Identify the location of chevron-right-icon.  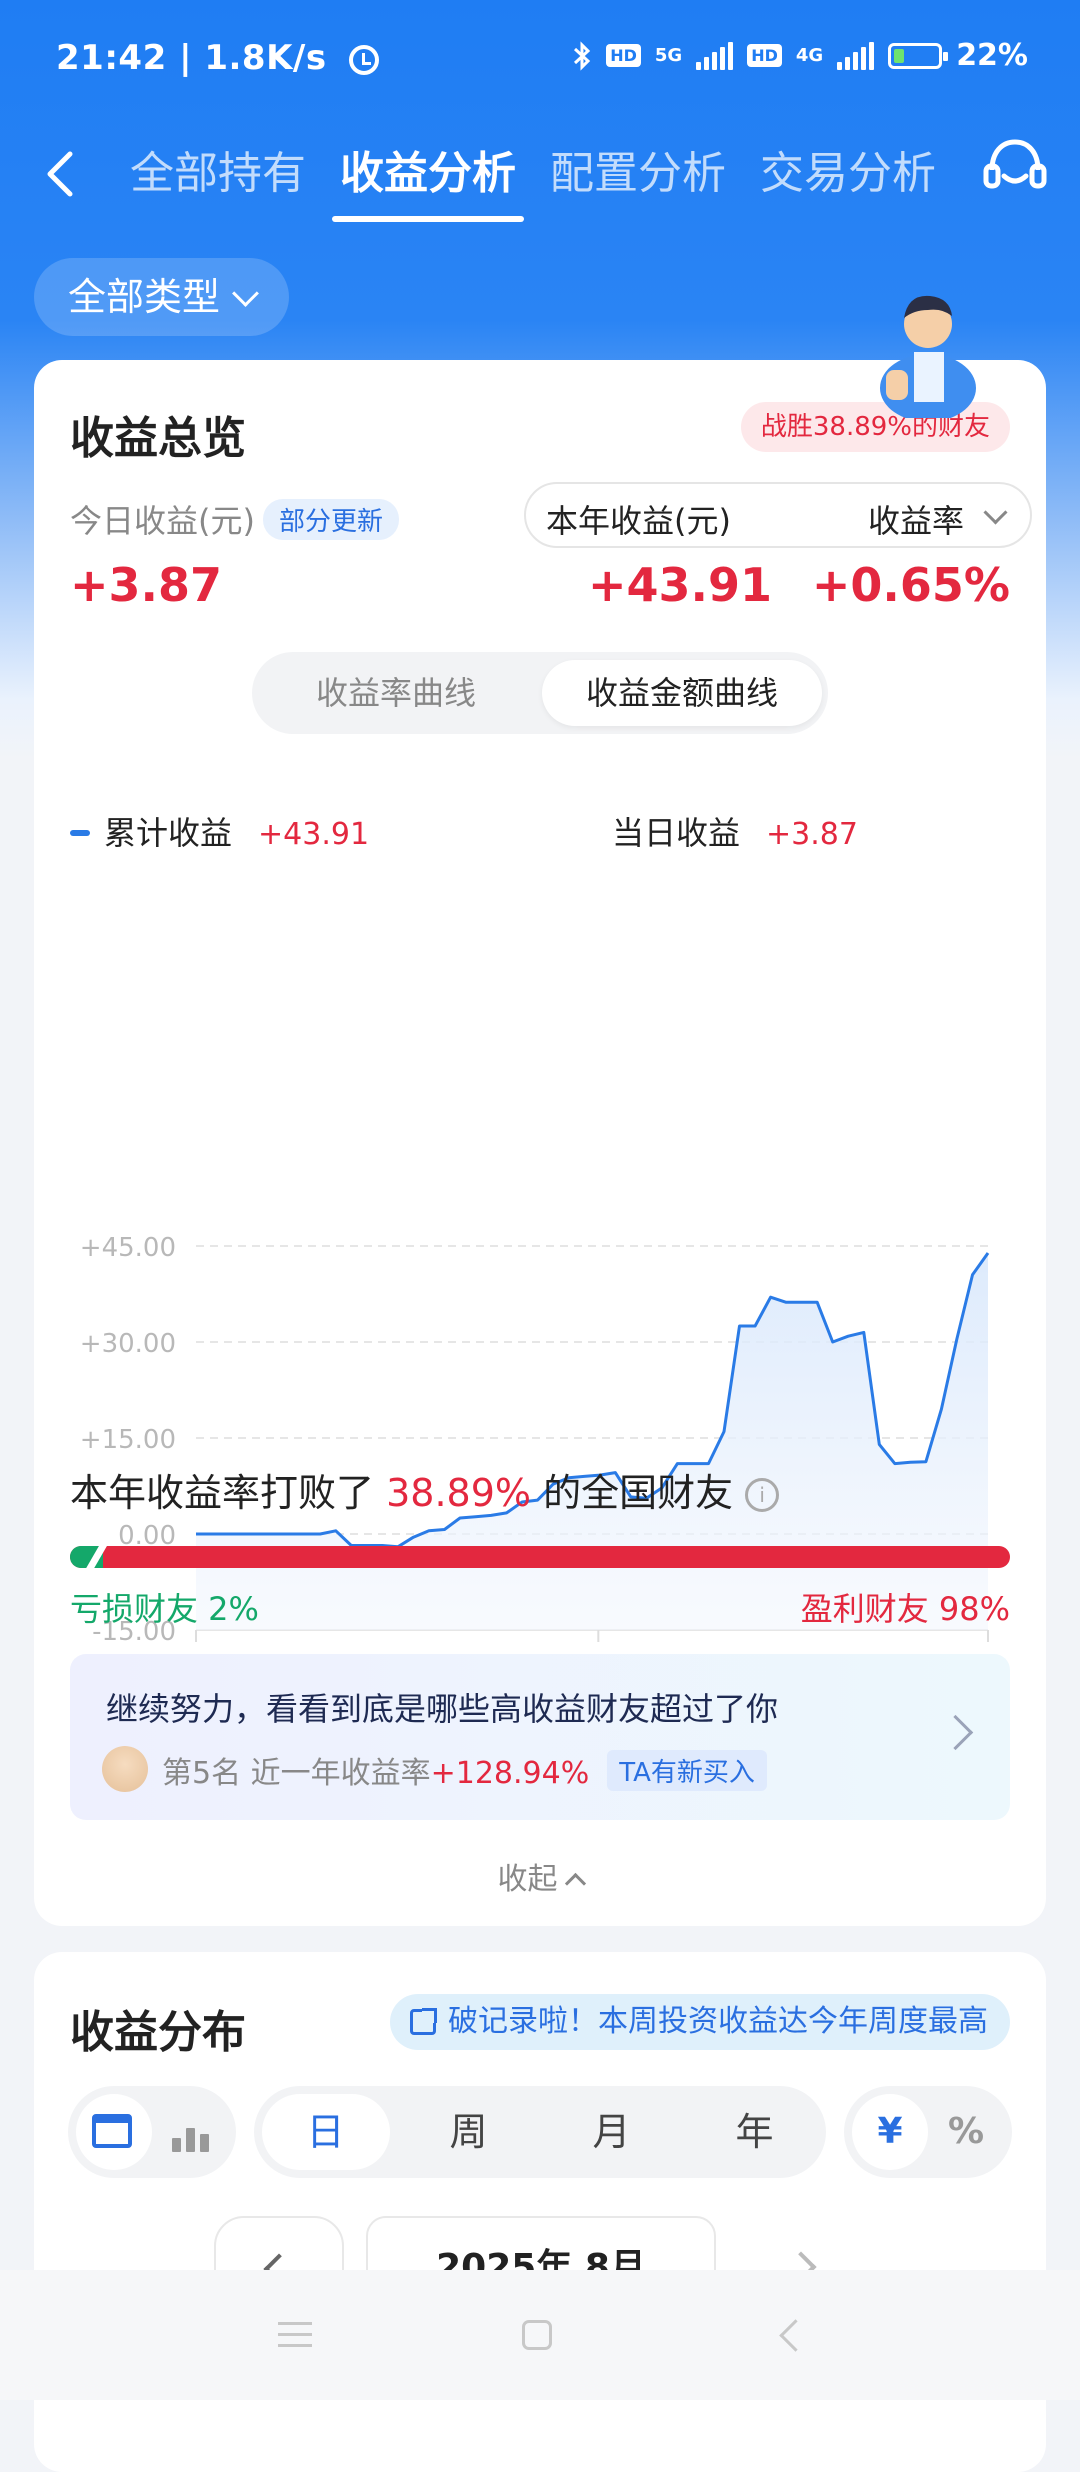
(955, 1732).